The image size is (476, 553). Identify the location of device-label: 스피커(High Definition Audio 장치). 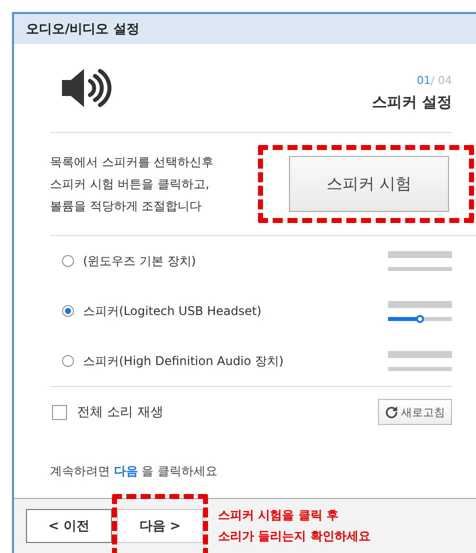
(183, 361).